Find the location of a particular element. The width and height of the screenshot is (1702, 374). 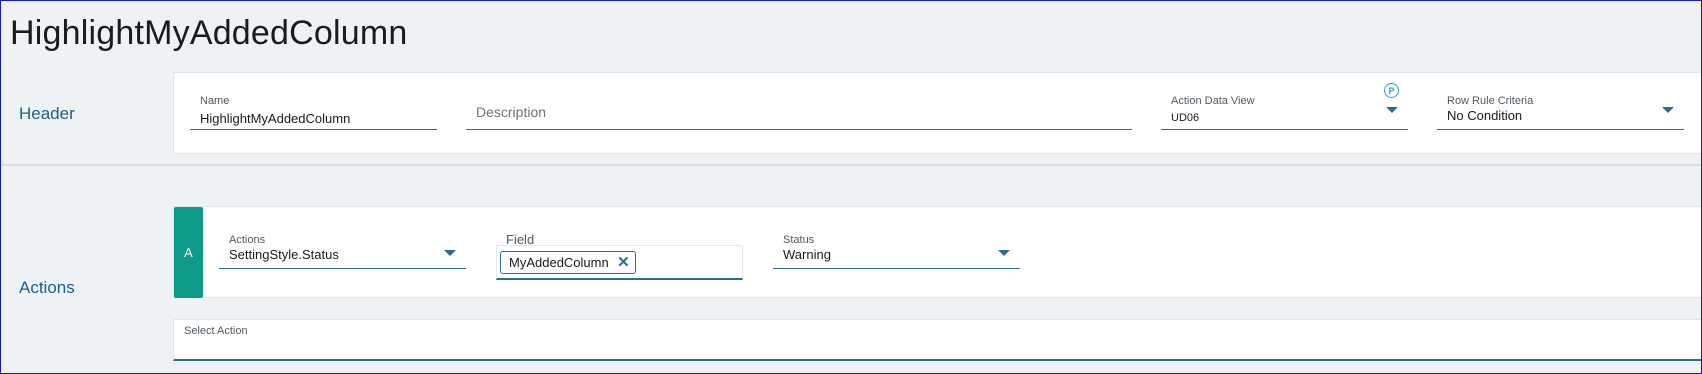

status-value: Warning is located at coordinates (807, 254).